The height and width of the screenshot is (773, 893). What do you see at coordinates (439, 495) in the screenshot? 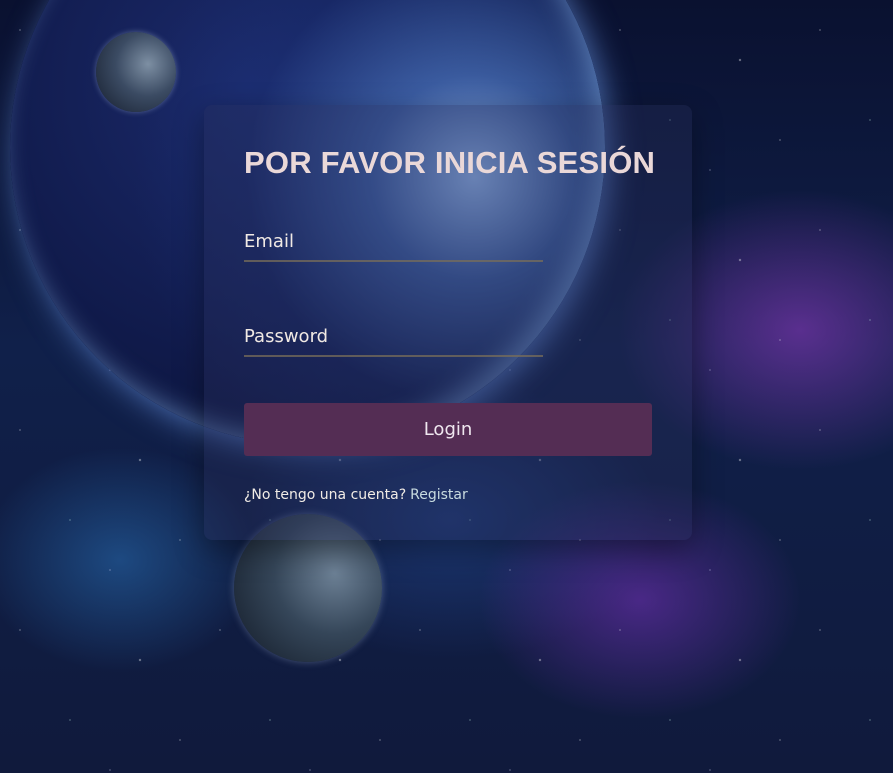
I see `register-link: Registar` at bounding box center [439, 495].